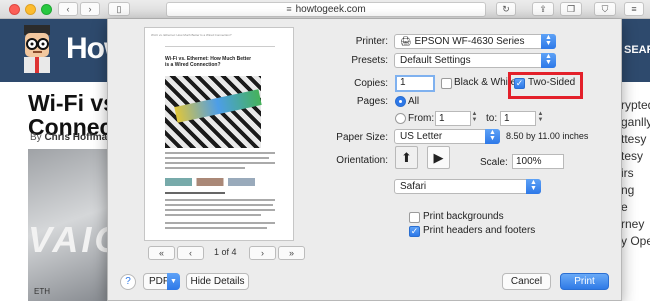 Image resolution: width=650 pixels, height=301 pixels. What do you see at coordinates (128, 282) in the screenshot?
I see `help-button: ?` at bounding box center [128, 282].